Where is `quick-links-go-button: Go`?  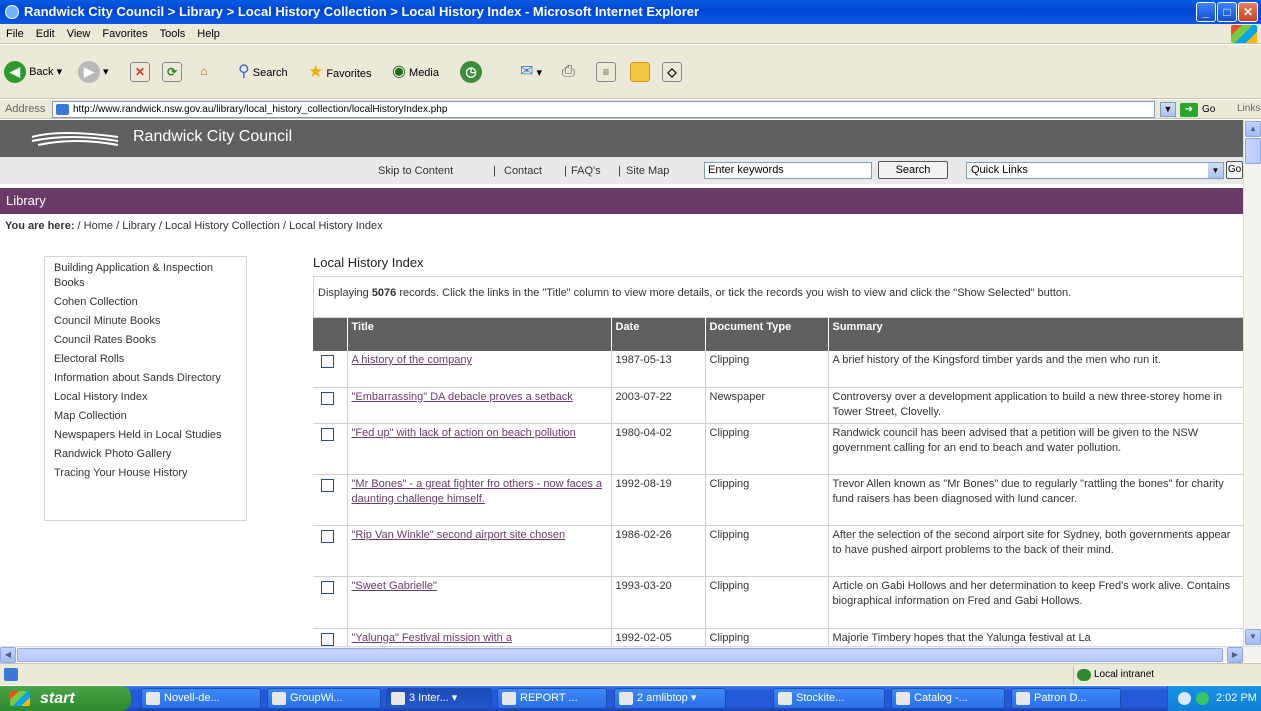
quick-links-go-button: Go is located at coordinates (1234, 170).